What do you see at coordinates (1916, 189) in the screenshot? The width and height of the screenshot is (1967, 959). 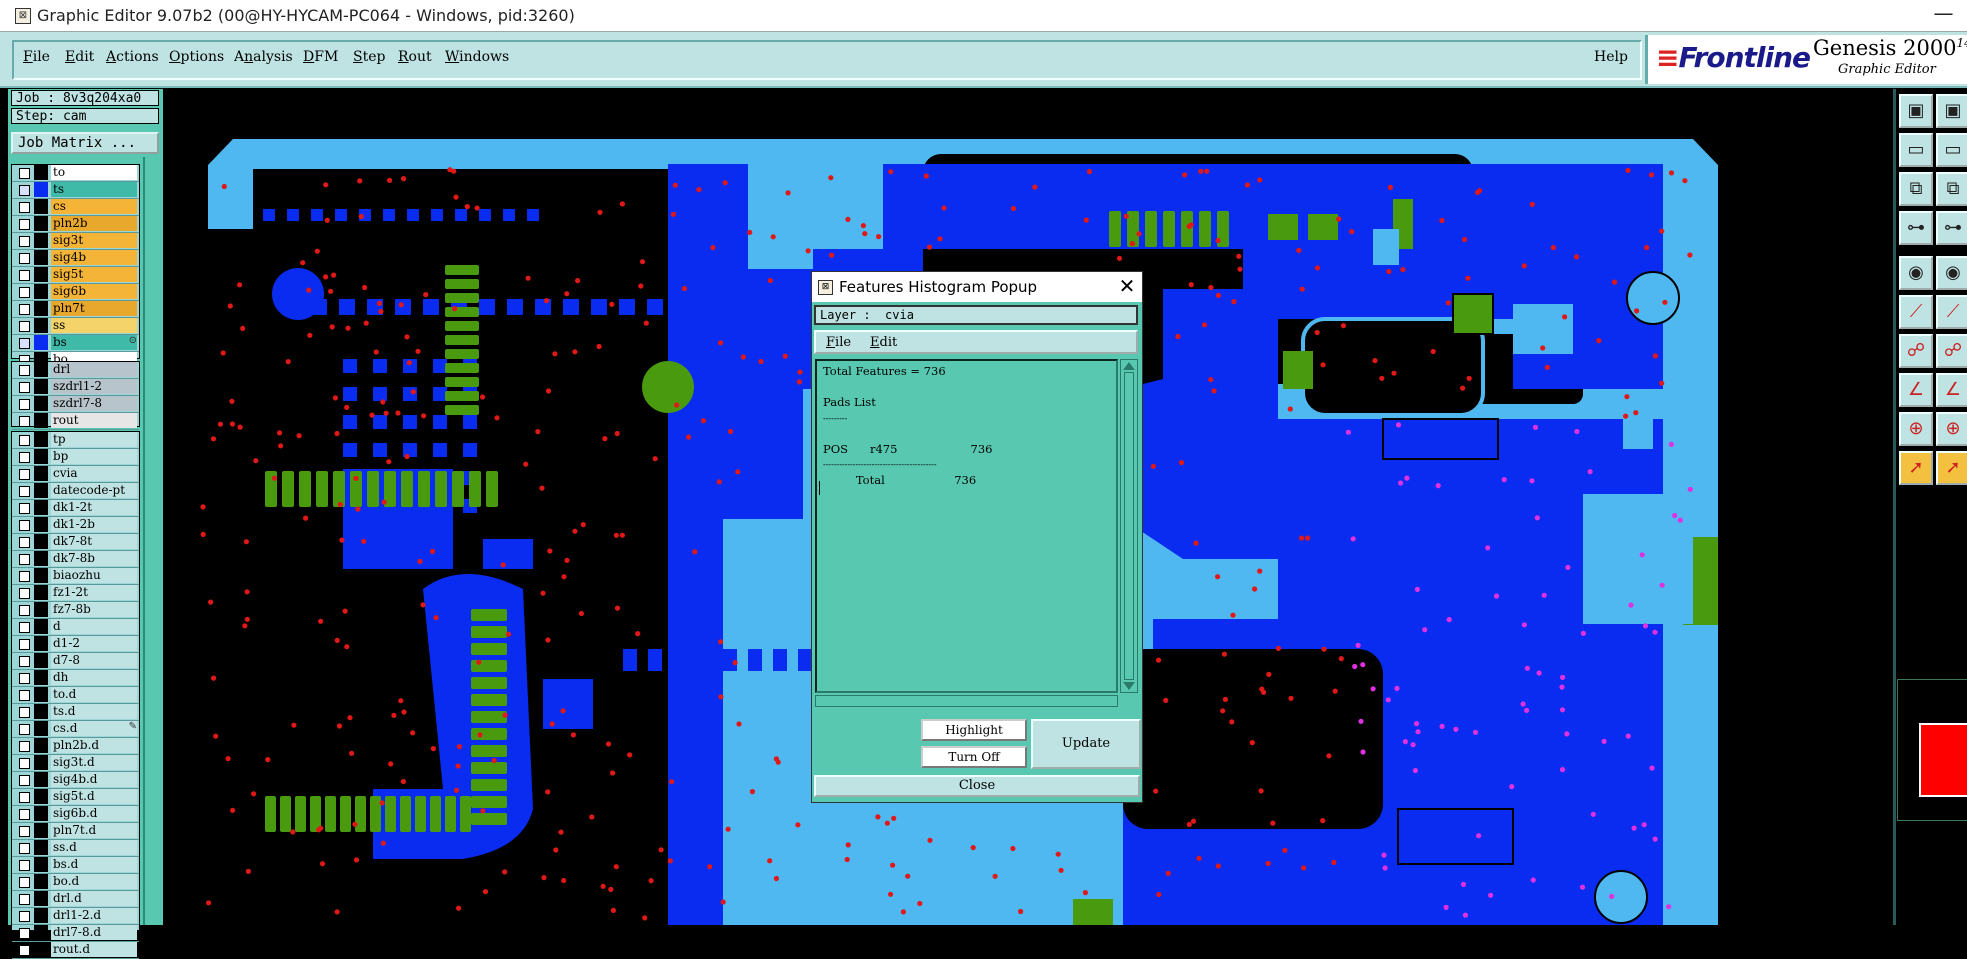 I see `fit-icon: ⧉` at bounding box center [1916, 189].